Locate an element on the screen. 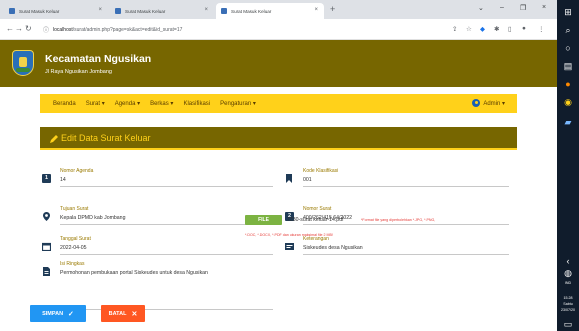  description-icon is located at coordinates (289, 246).